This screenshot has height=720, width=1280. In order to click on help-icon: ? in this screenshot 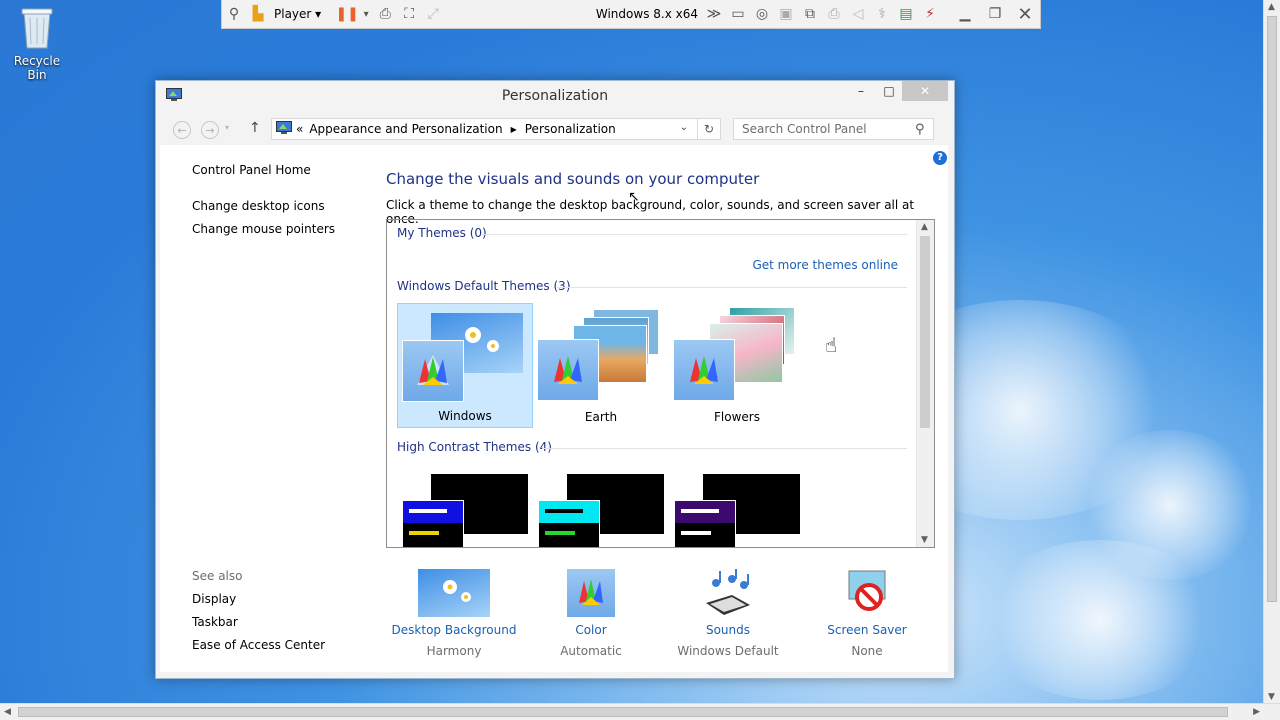, I will do `click(940, 158)`.